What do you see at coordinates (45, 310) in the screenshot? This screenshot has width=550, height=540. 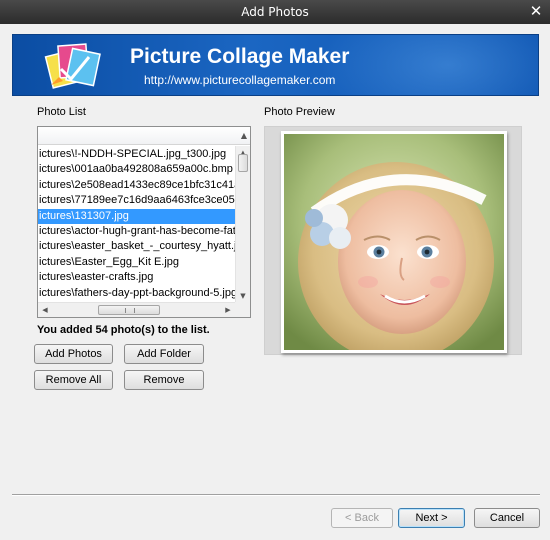 I see `scroll-left-icon: ◀` at bounding box center [45, 310].